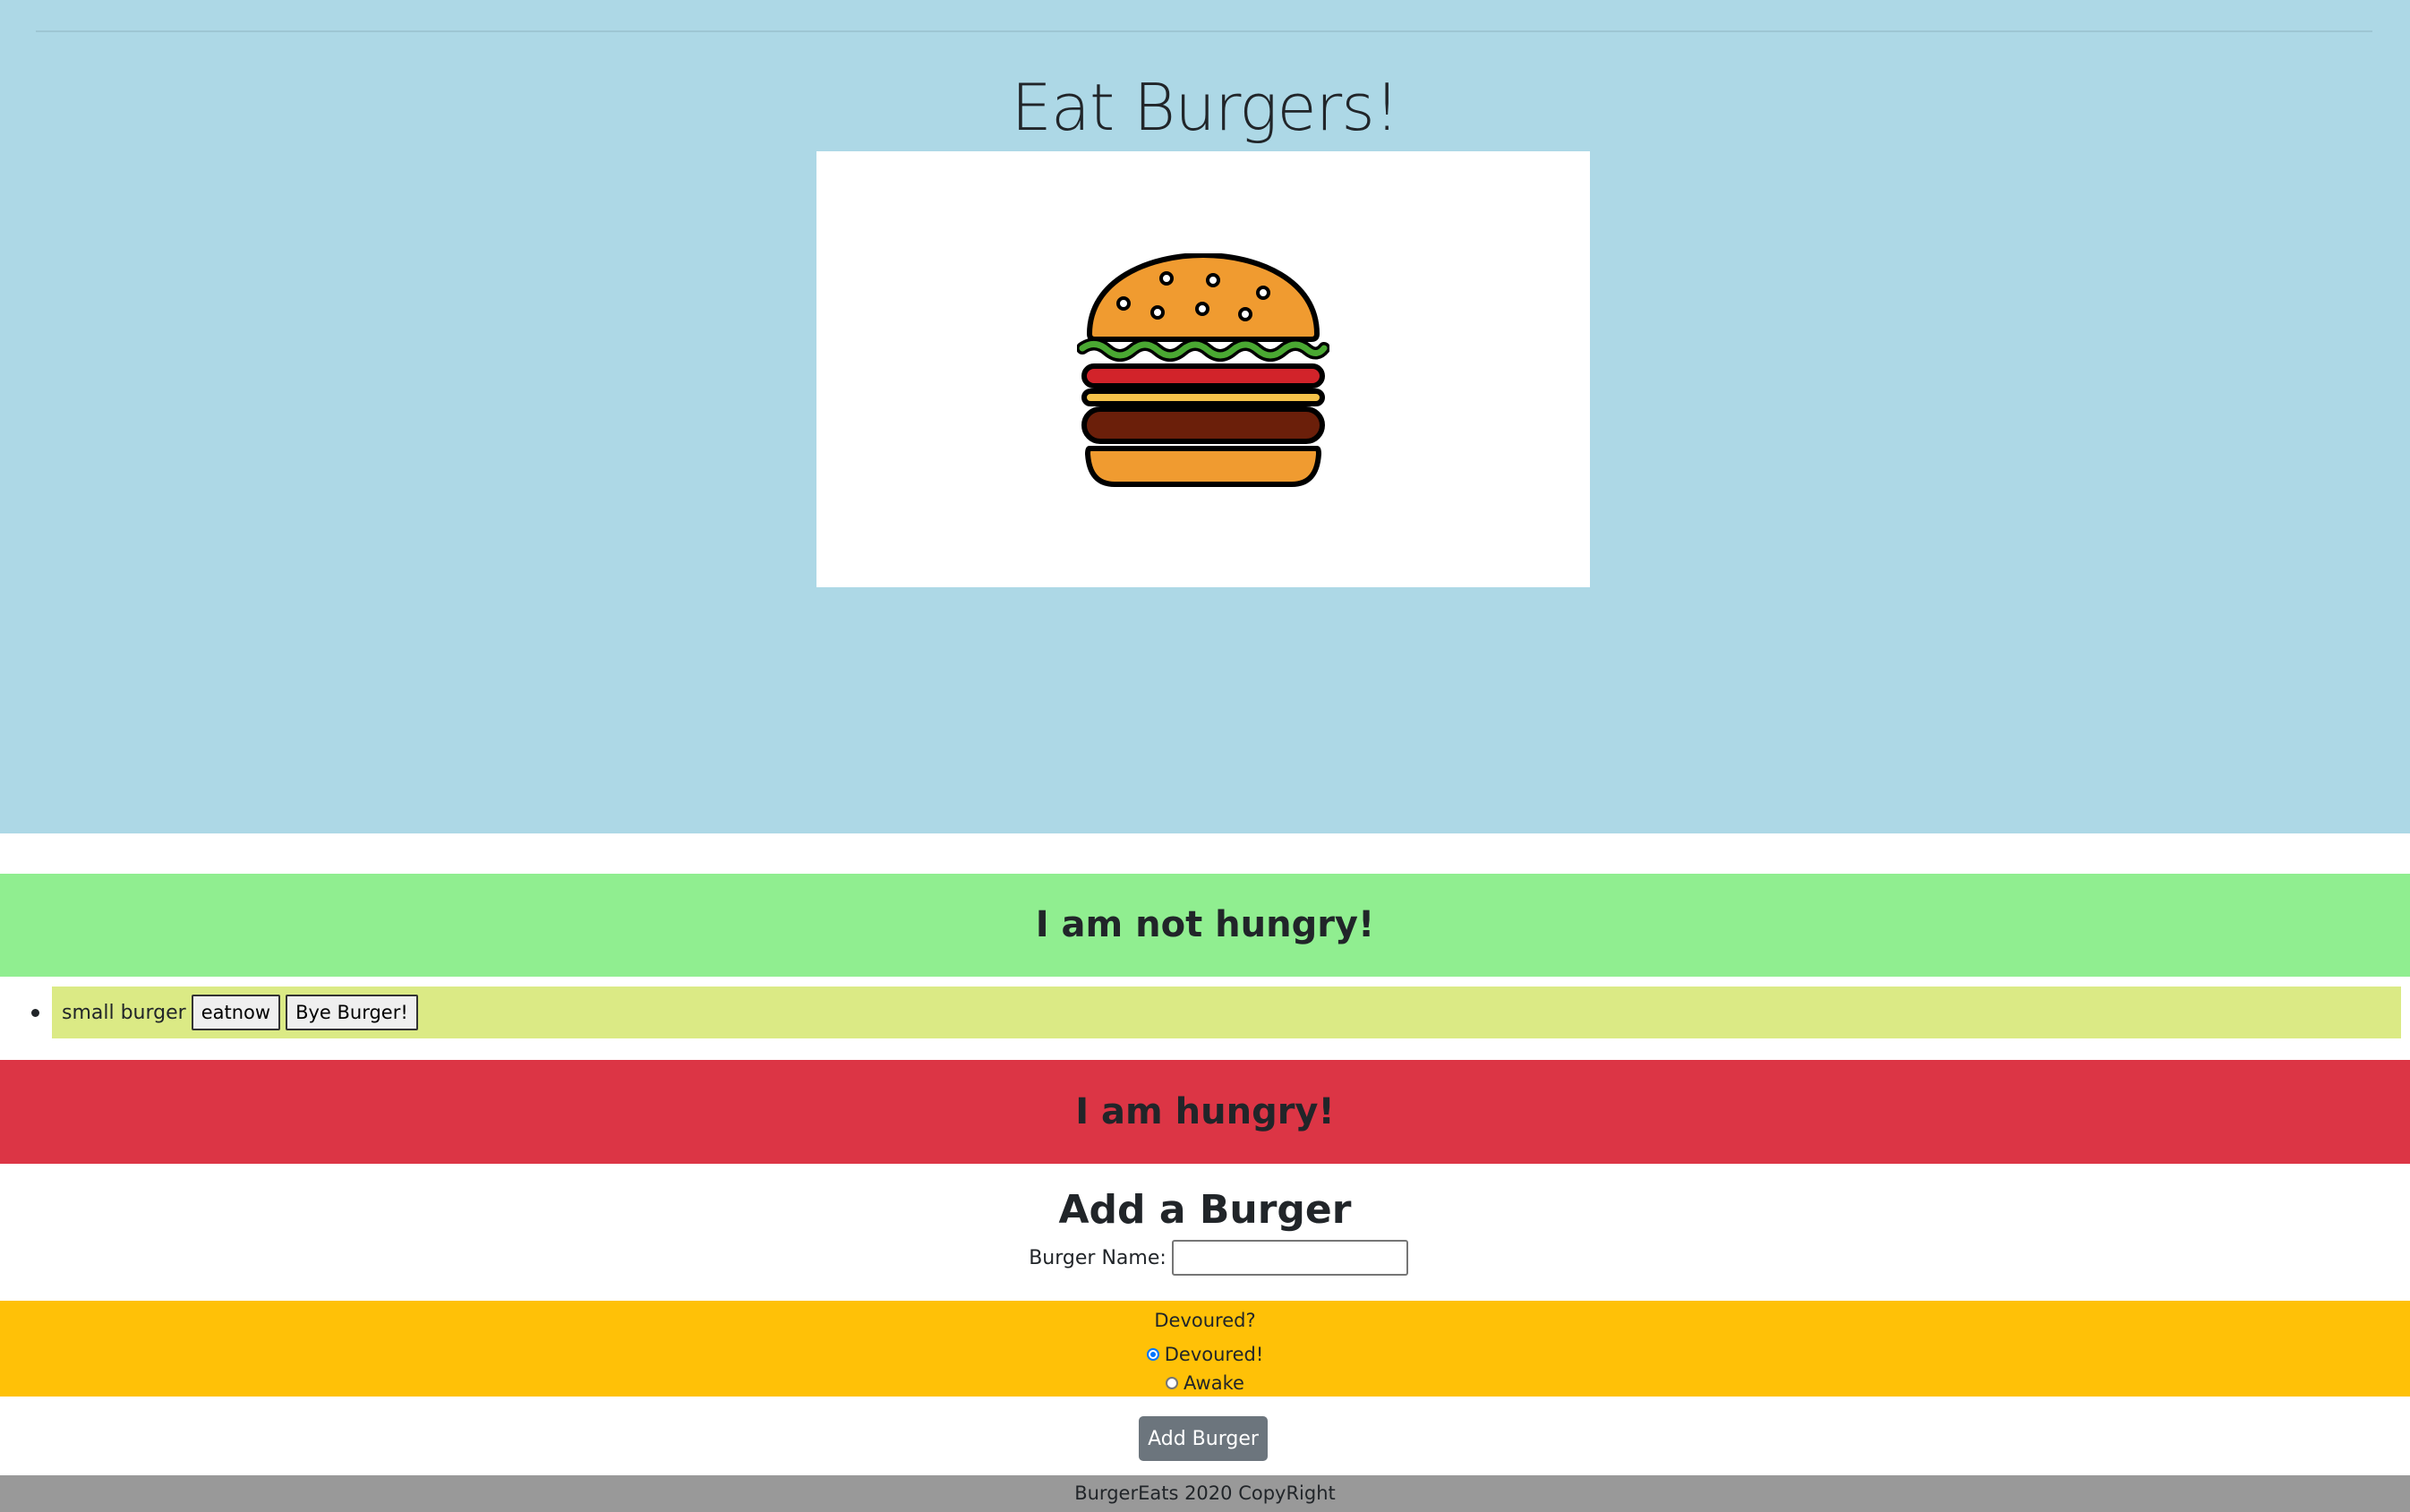 This screenshot has width=2410, height=1512. What do you see at coordinates (1205, 1493) in the screenshot?
I see `footer: BurgerEats 2020 CopyRight` at bounding box center [1205, 1493].